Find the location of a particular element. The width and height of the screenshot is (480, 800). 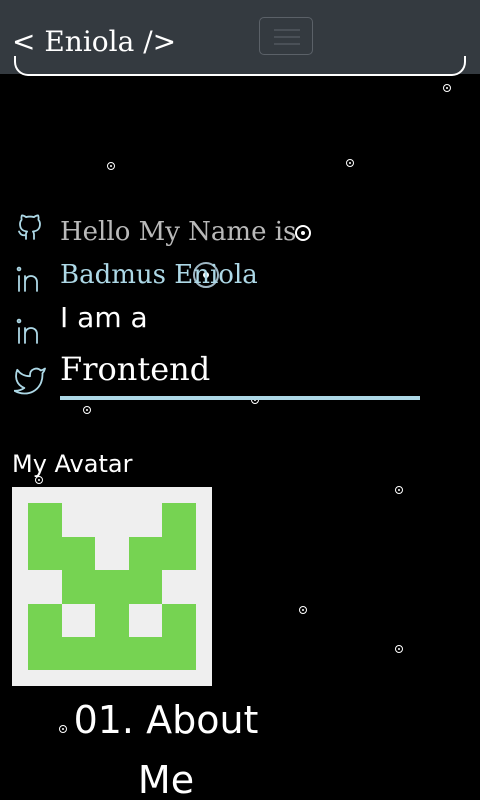

role-typed-text: Frontend is located at coordinates (135, 369).